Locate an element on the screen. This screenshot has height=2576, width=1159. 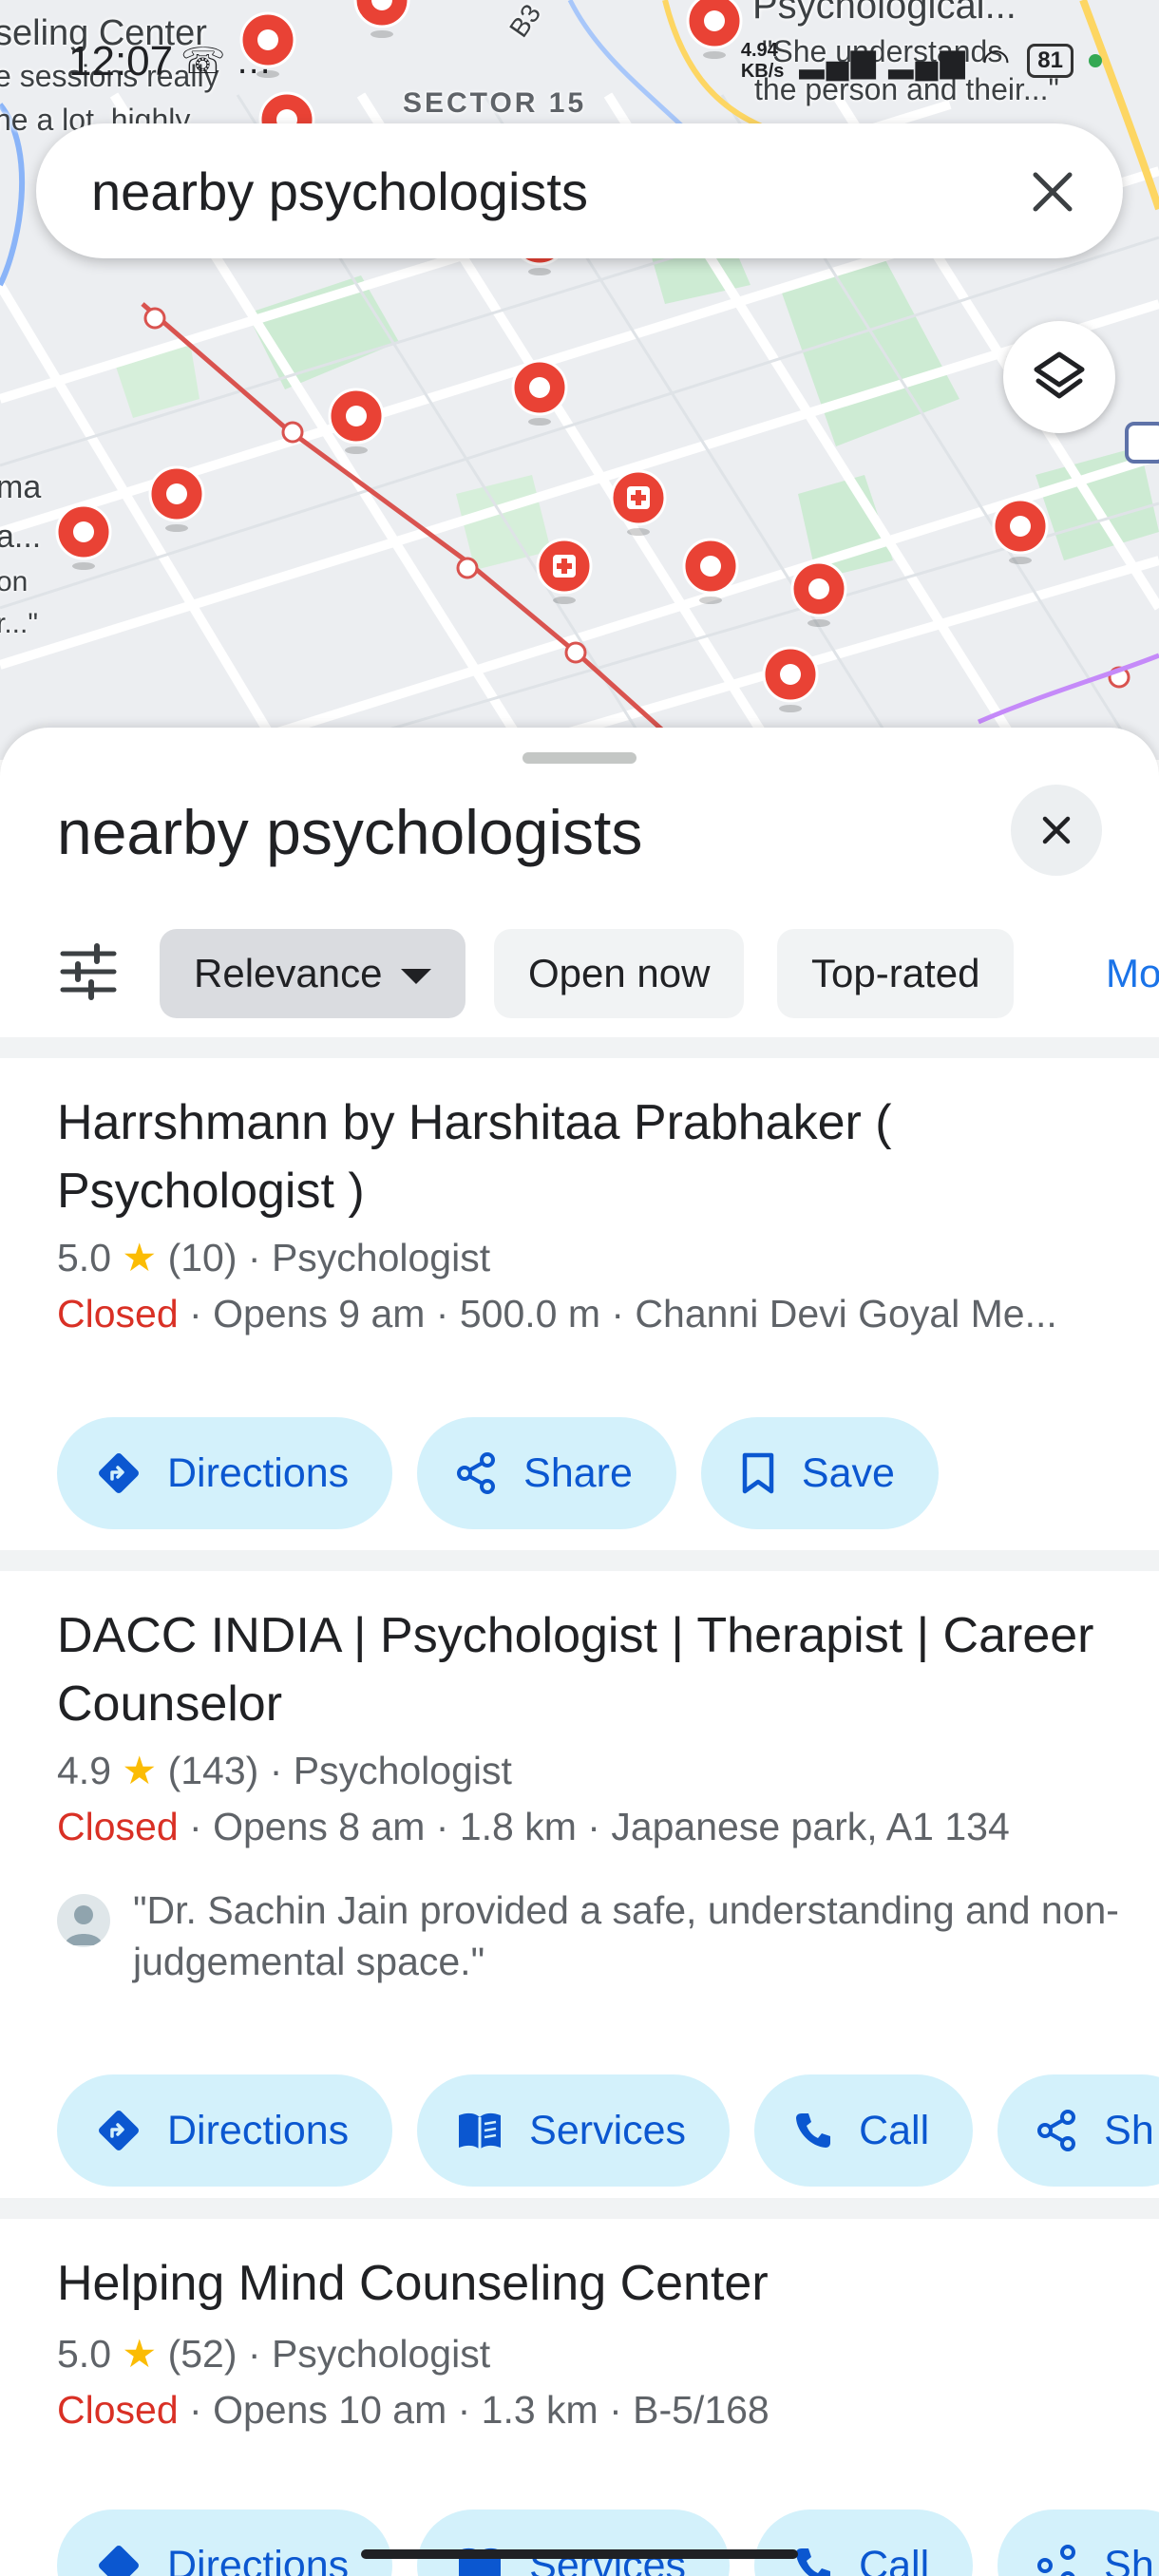
bookmark-icon is located at coordinates (758, 1473).